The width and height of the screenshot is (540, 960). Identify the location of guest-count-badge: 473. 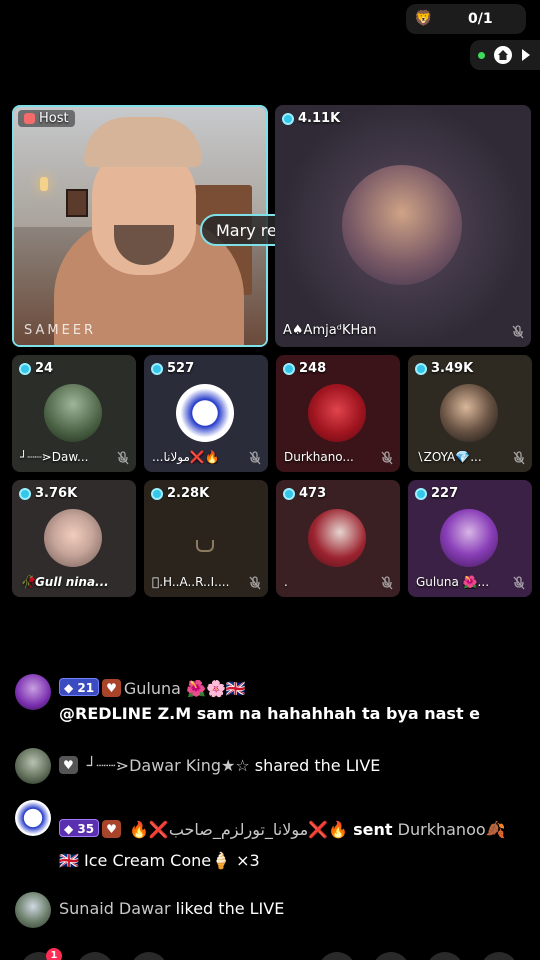
(304, 493).